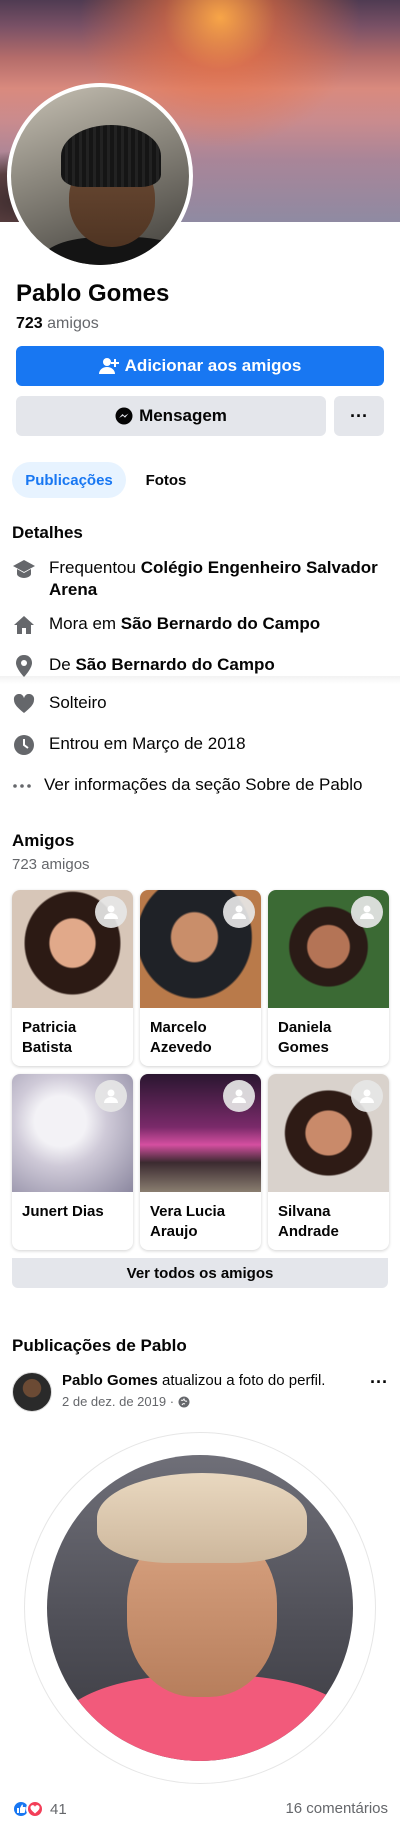 This screenshot has height=1824, width=400. I want to click on profile-friends-count: 723 amigos, so click(57, 324).